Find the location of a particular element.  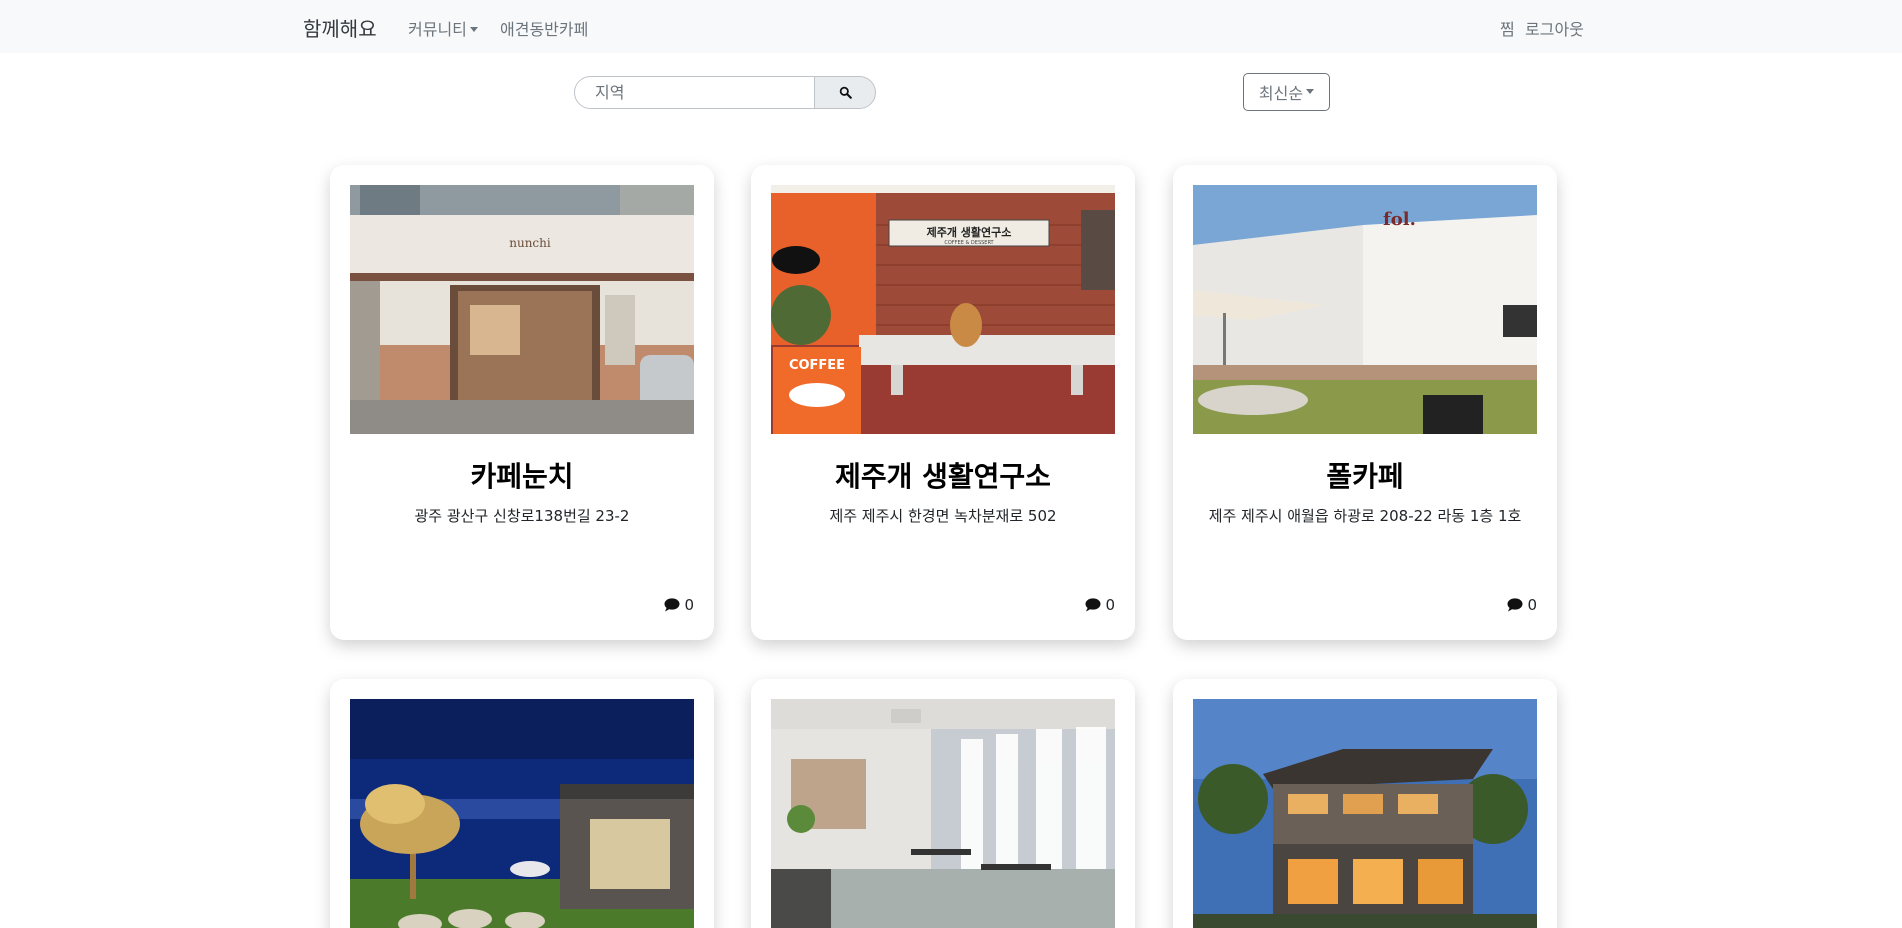

cafe-sign-text: fol. is located at coordinates (1399, 219).